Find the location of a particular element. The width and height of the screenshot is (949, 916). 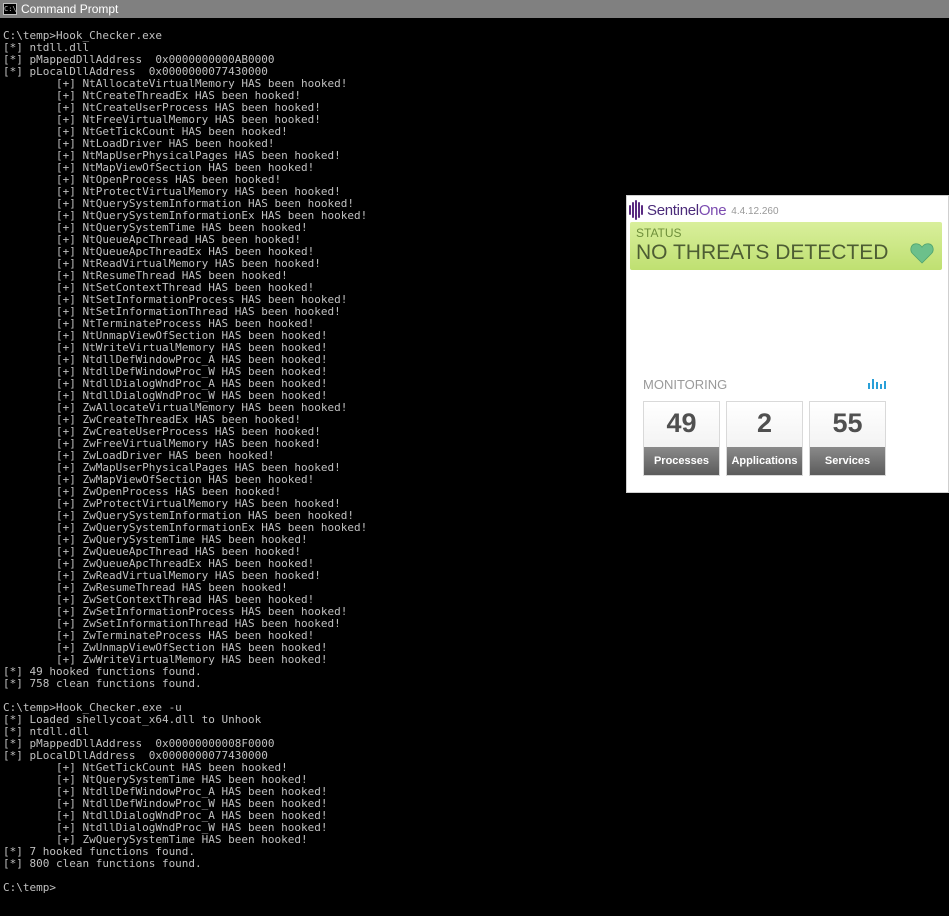

applications-label: Applications is located at coordinates (764, 461).